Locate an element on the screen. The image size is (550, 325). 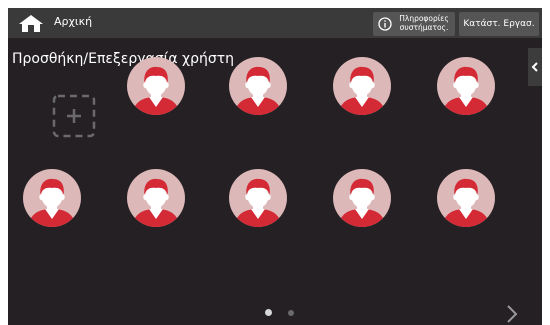
chevron-left-icon is located at coordinates (534, 67).